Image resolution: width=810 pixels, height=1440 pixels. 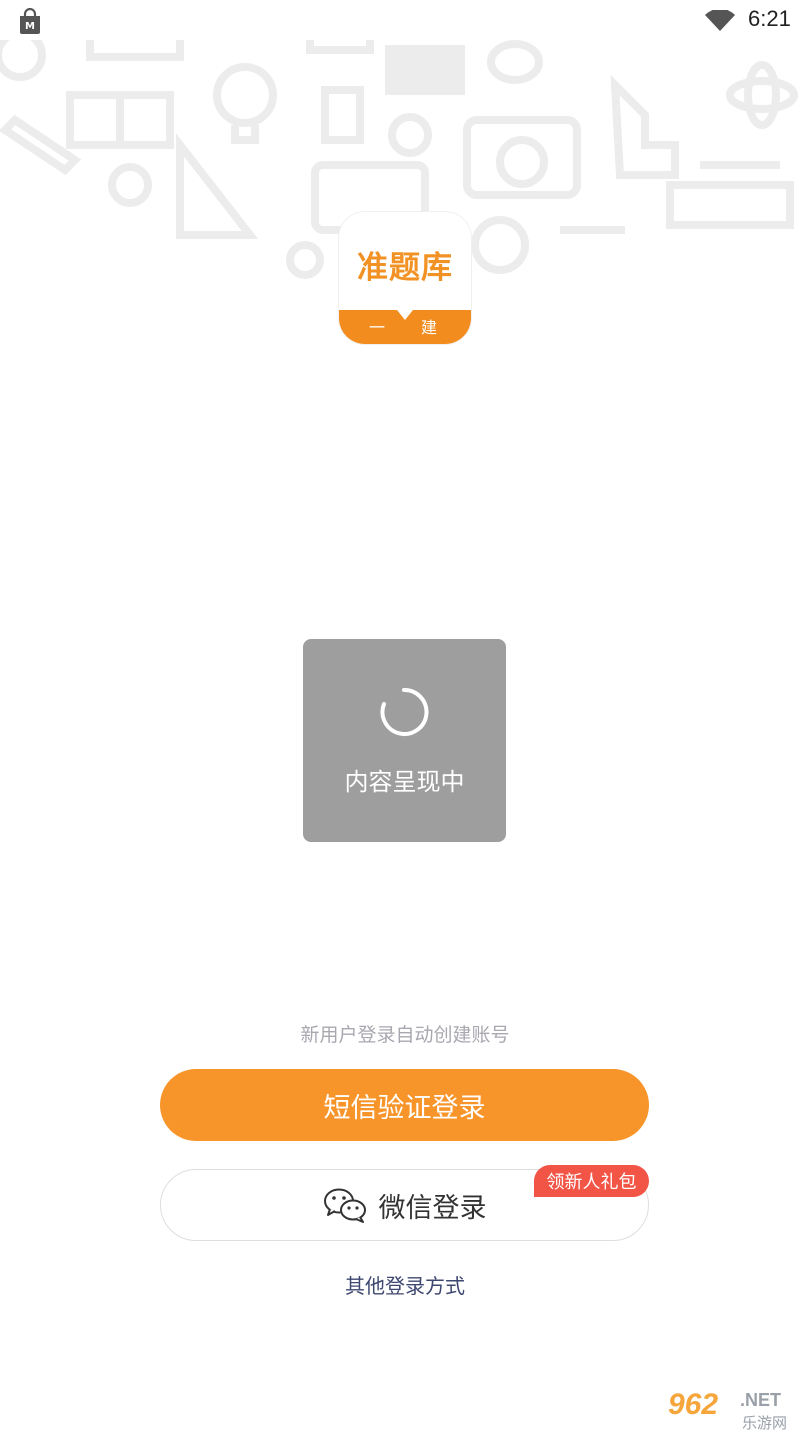 What do you see at coordinates (404, 782) in the screenshot?
I see `loading-text: 内容呈现中` at bounding box center [404, 782].